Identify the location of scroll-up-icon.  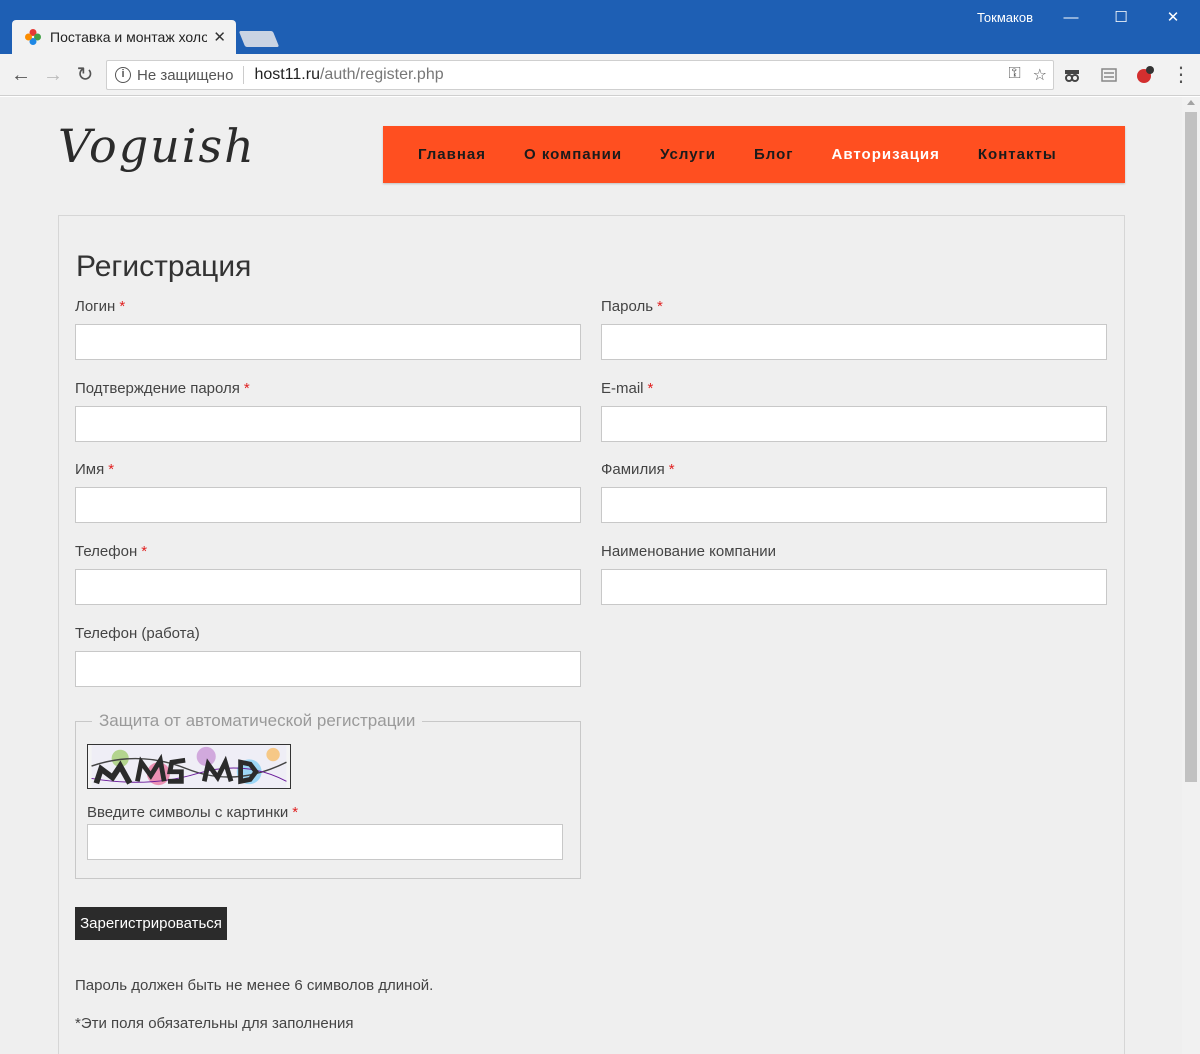
(1191, 102).